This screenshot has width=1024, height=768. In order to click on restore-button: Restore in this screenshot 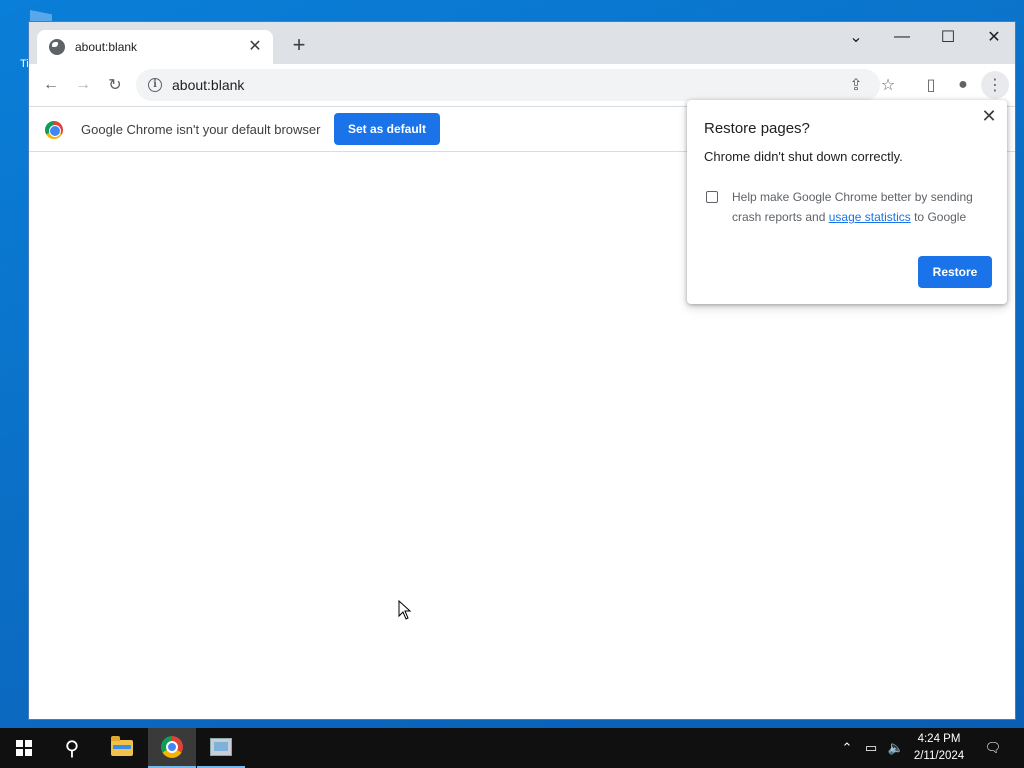, I will do `click(955, 272)`.